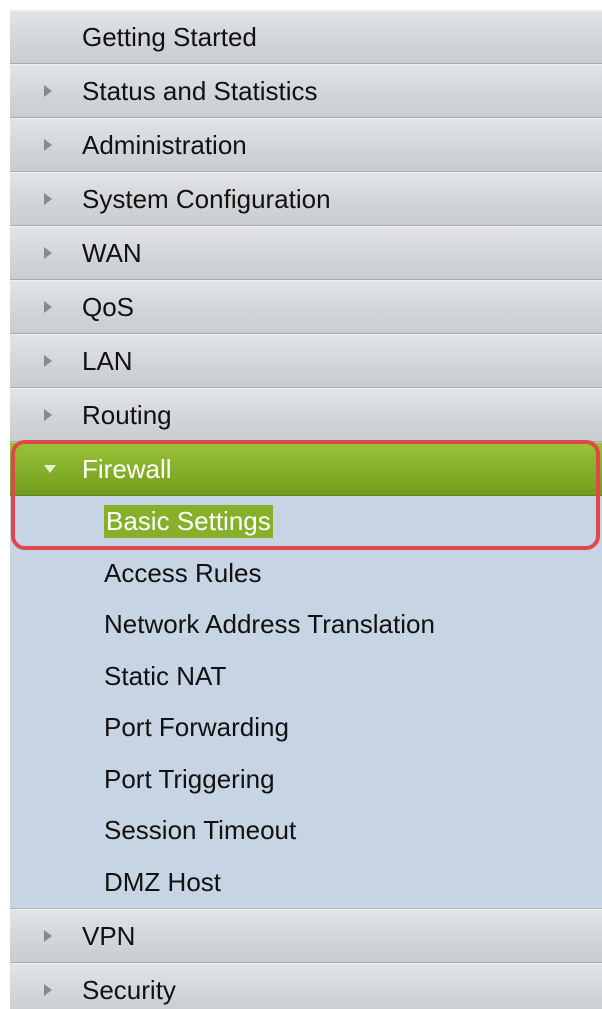 This screenshot has height=1009, width=602. What do you see at coordinates (306, 986) in the screenshot?
I see `nav-item-security: Security` at bounding box center [306, 986].